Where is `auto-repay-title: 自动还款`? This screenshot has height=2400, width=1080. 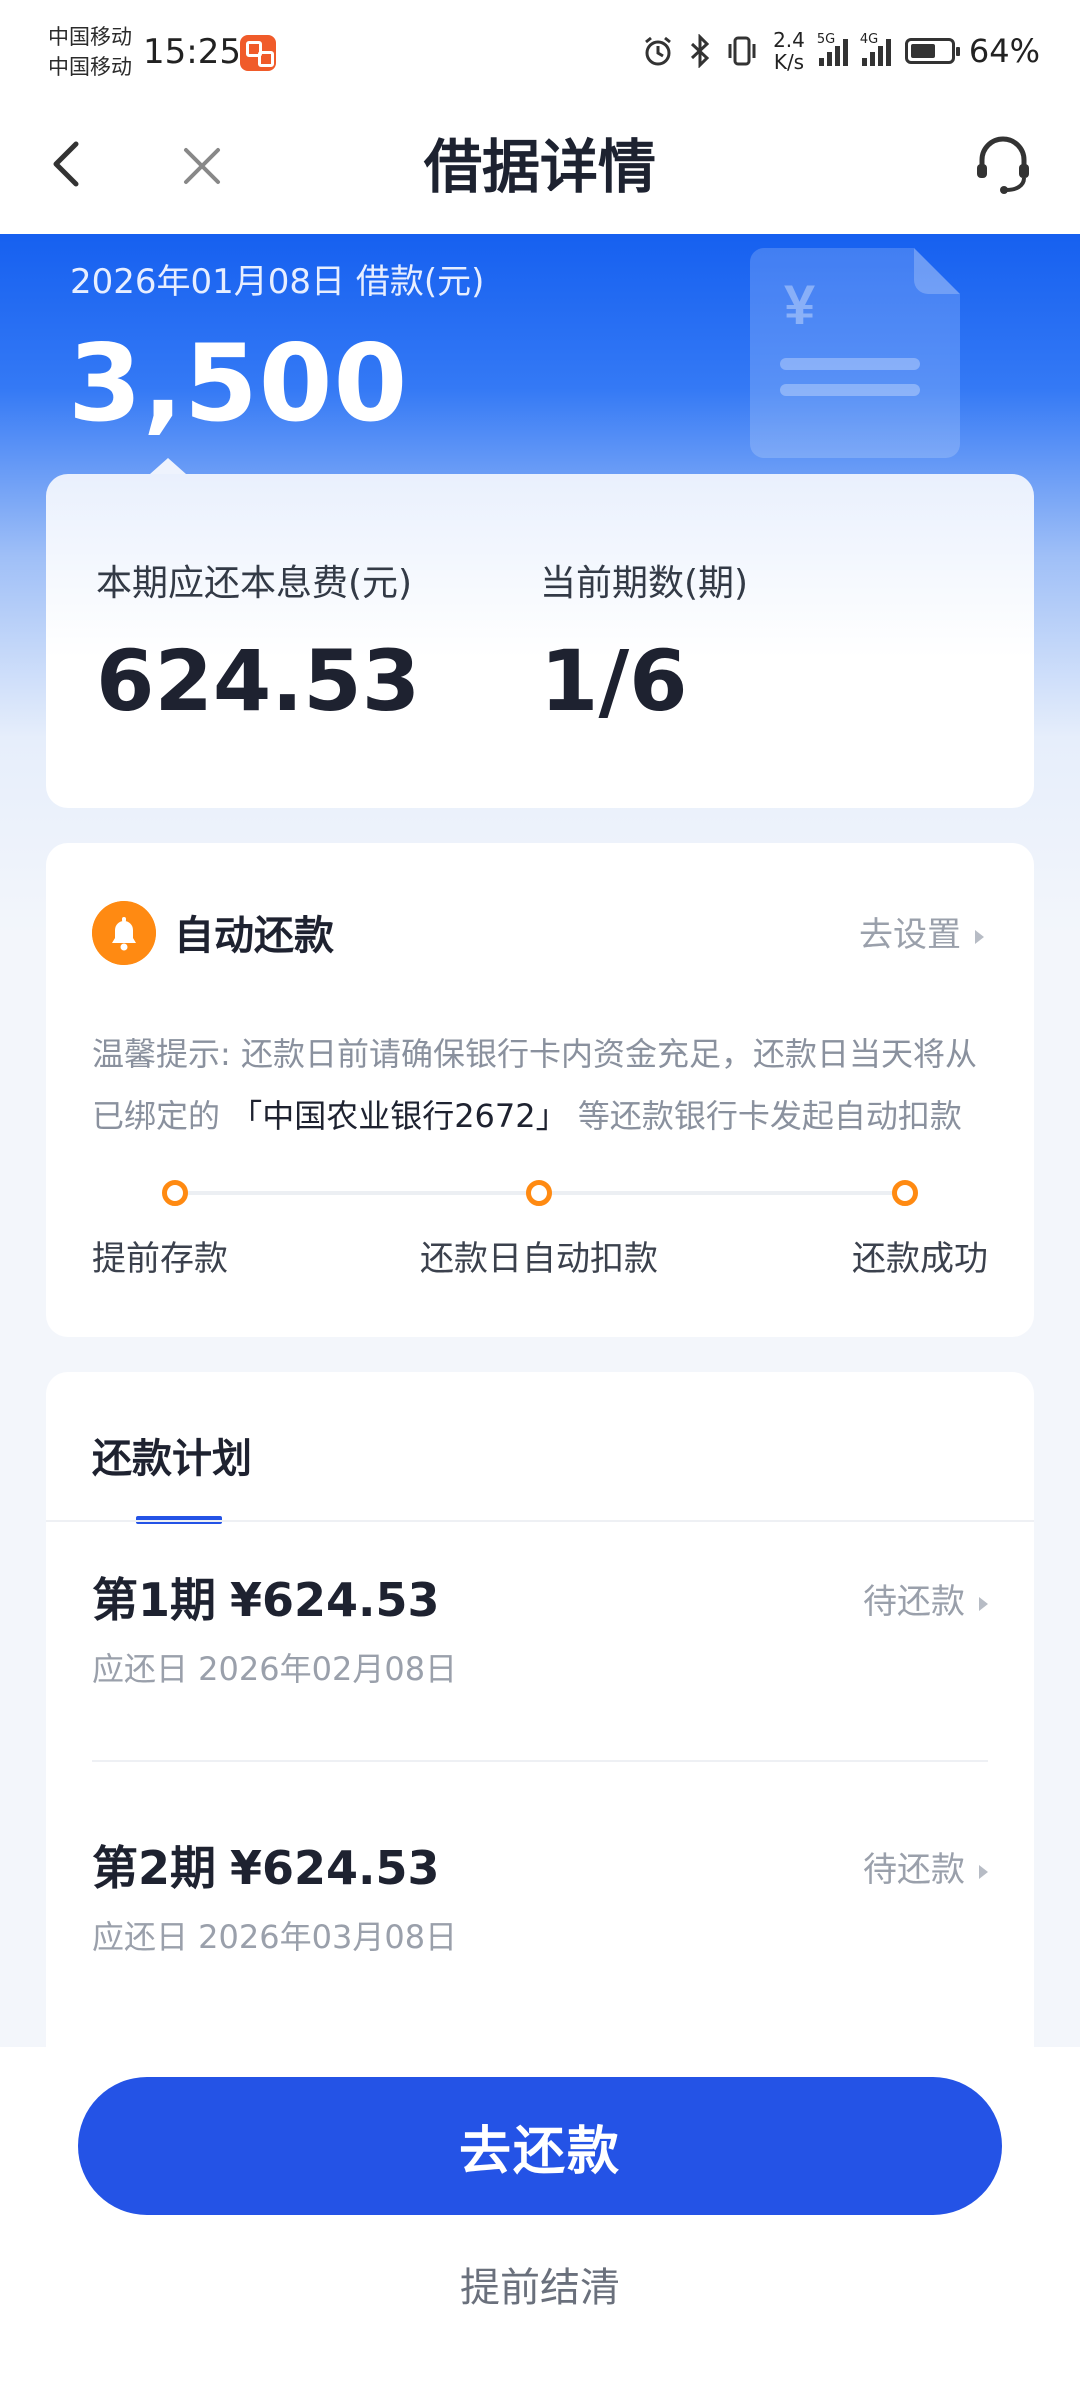
auto-repay-title: 自动还款 is located at coordinates (254, 936).